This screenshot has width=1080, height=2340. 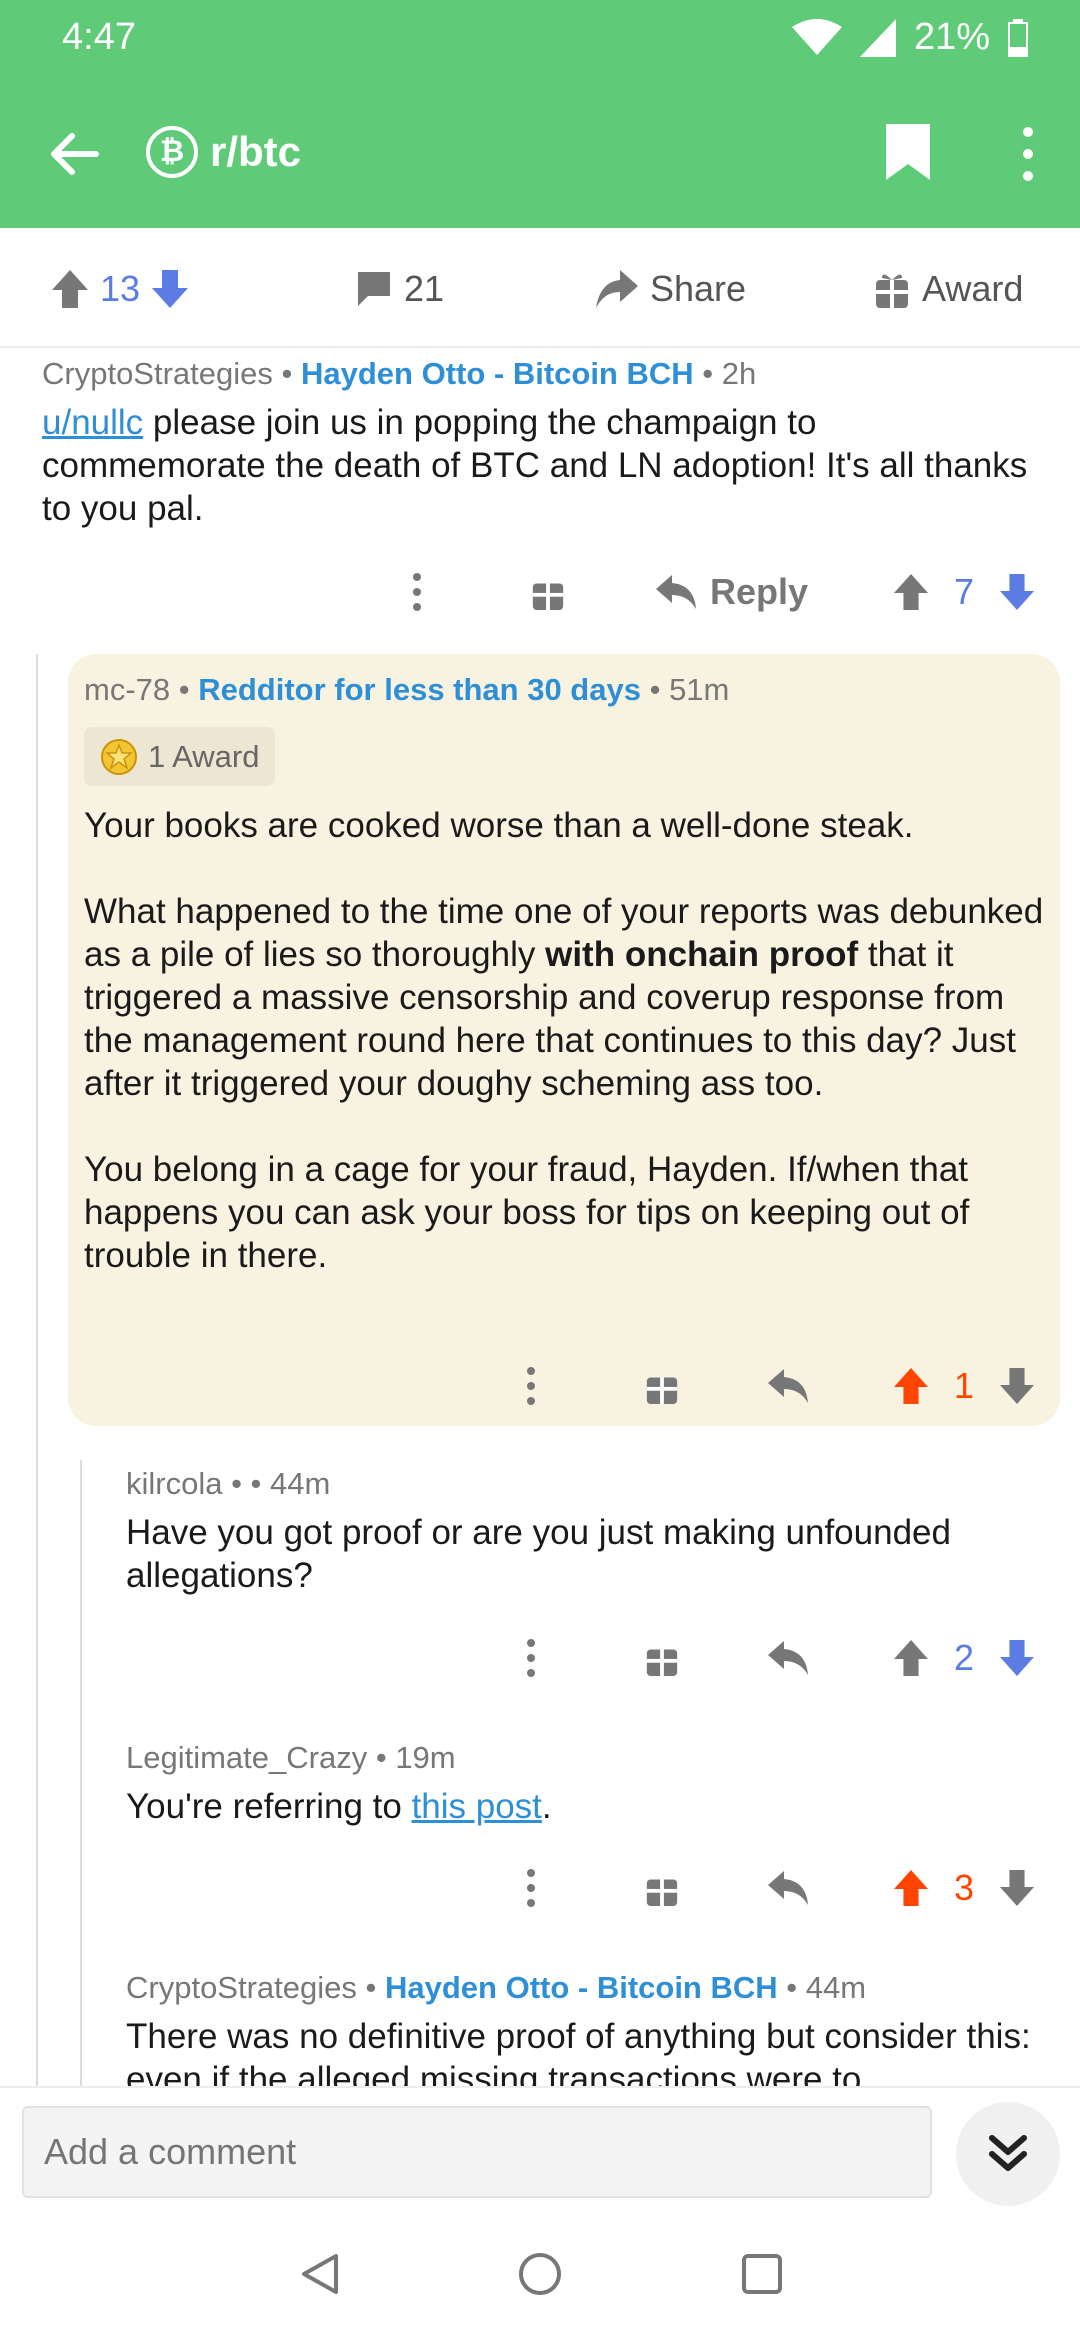 I want to click on share-icon, so click(x=617, y=289).